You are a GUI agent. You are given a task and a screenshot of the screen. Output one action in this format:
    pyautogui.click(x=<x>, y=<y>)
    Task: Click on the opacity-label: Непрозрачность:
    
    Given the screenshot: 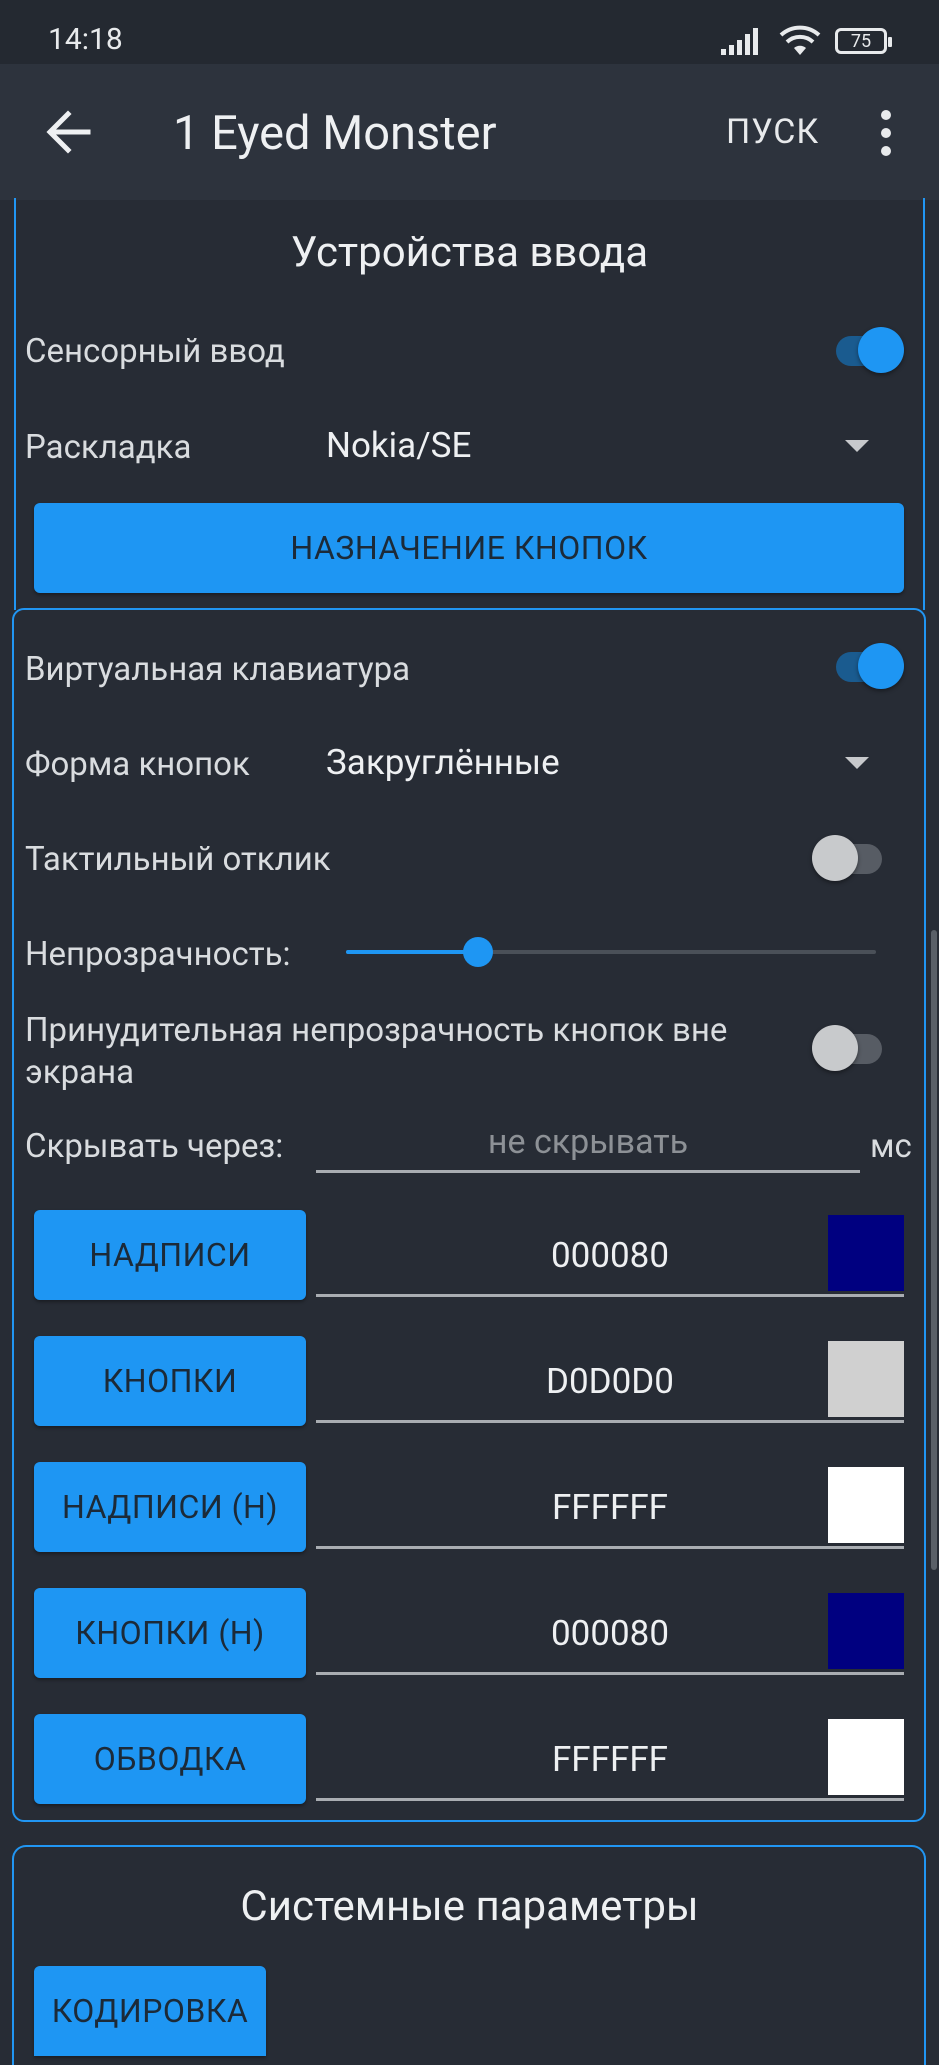 What is the action you would take?
    pyautogui.click(x=158, y=954)
    